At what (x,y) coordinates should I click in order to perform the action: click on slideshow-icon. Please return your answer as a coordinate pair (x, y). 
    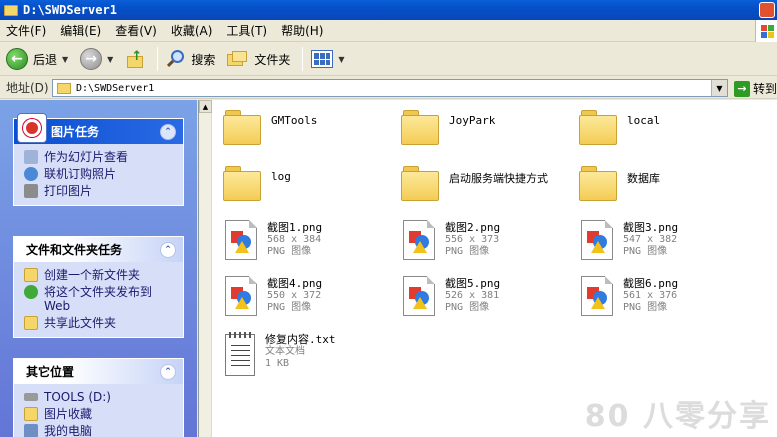
    Looking at the image, I should click on (31, 157).